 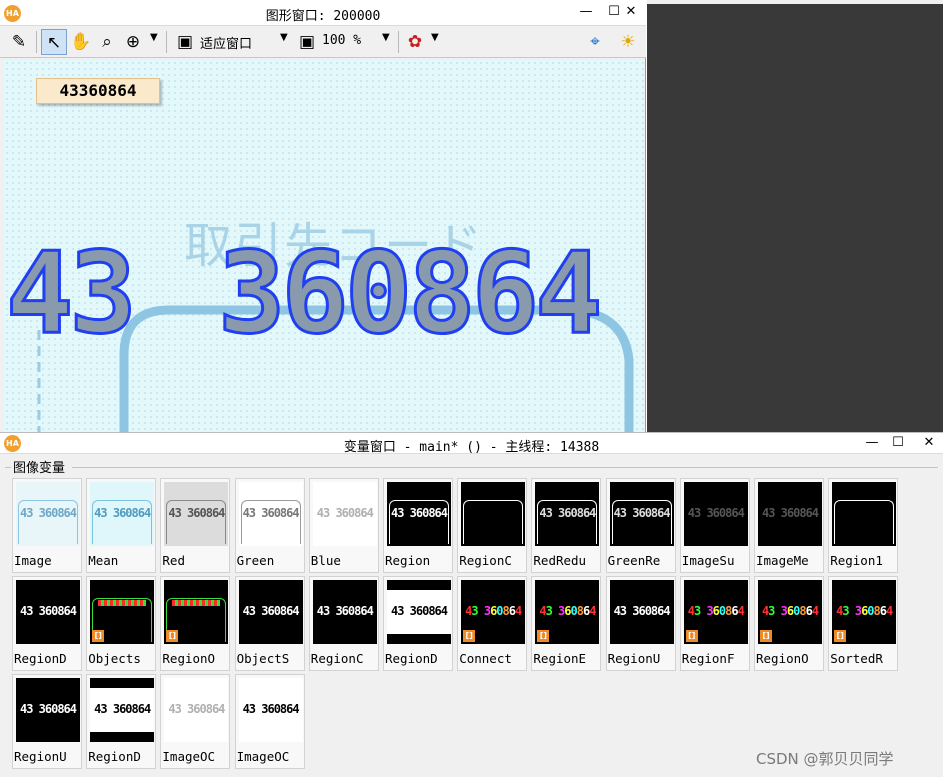 What do you see at coordinates (435, 37) in the screenshot?
I see `color-dropdown-arrow-icon: ▼` at bounding box center [435, 37].